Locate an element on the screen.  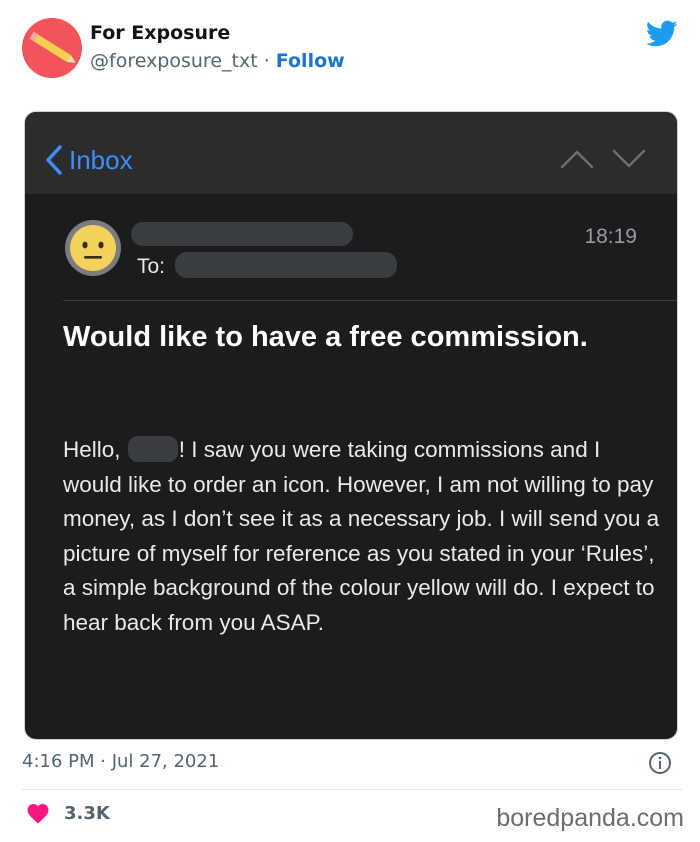
follow-button: Follow is located at coordinates (310, 61).